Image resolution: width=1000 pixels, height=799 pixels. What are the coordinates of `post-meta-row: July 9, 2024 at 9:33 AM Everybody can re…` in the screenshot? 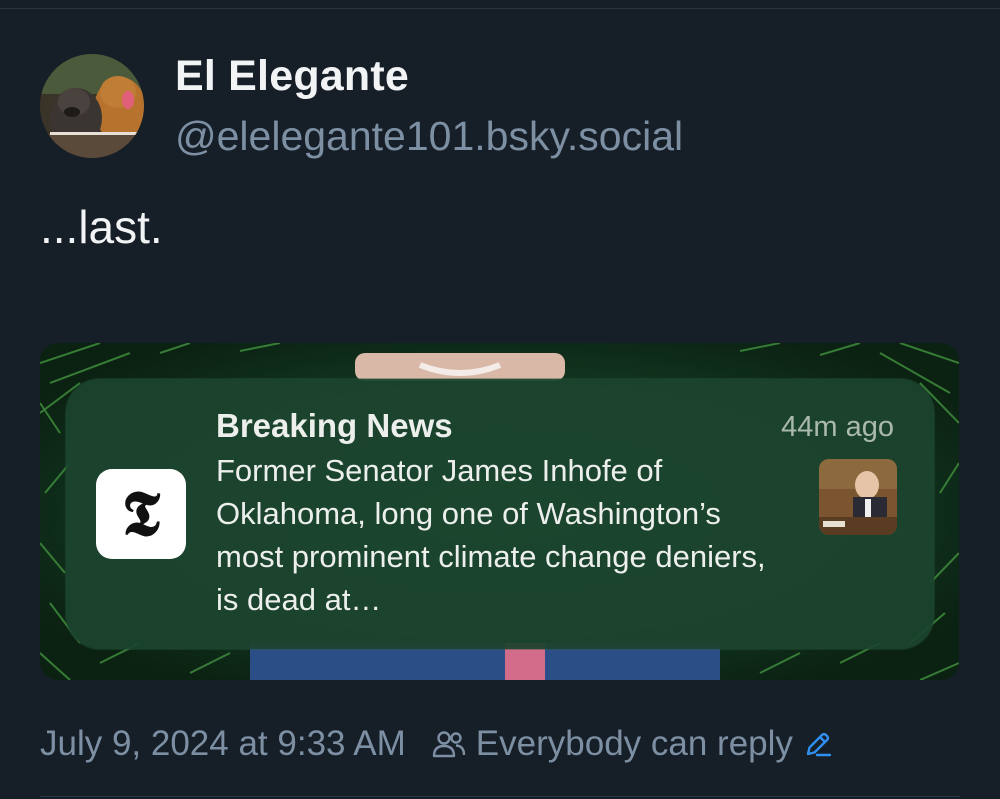 It's located at (436, 744).